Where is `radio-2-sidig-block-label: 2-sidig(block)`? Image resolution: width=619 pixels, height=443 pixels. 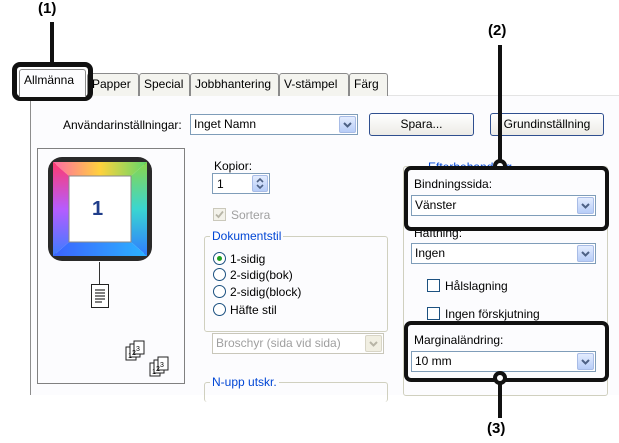 radio-2-sidig-block-label: 2-sidig(block) is located at coordinates (266, 292).